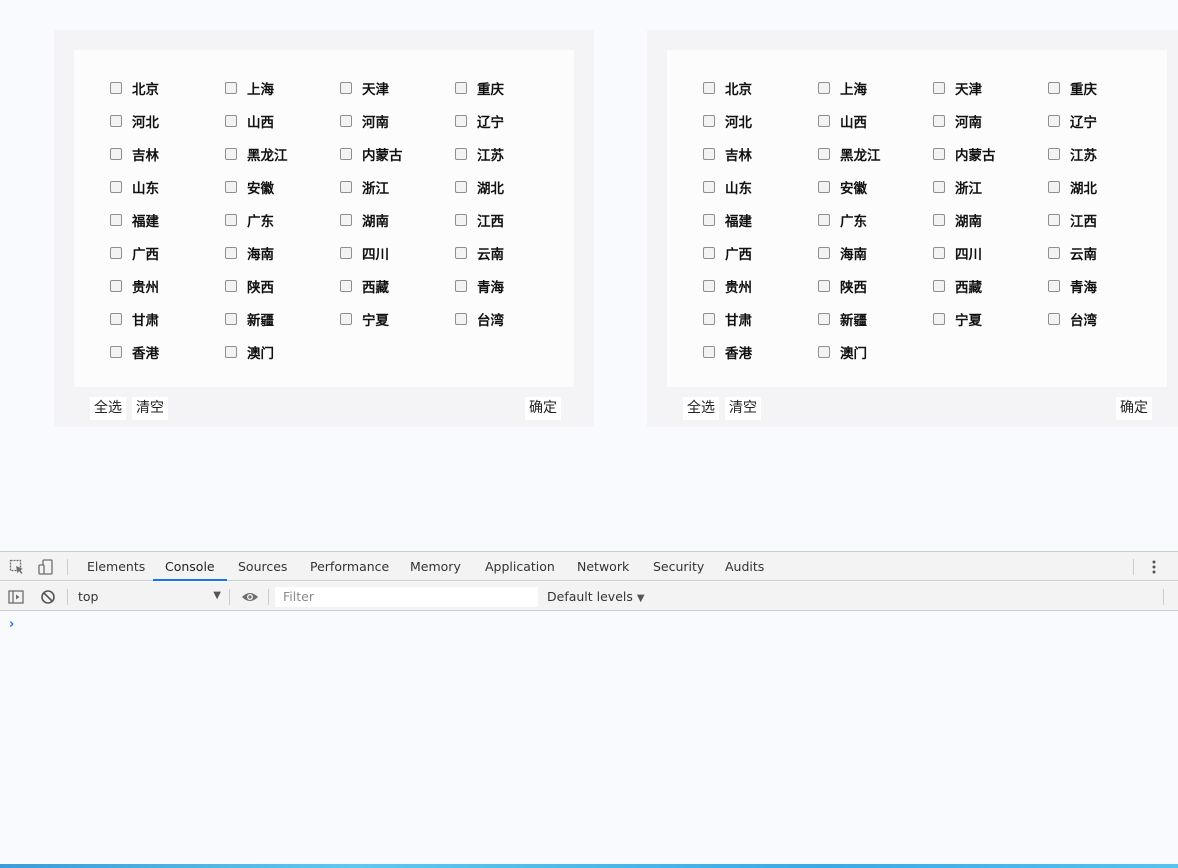 The width and height of the screenshot is (1178, 868). What do you see at coordinates (990, 252) in the screenshot?
I see `province-option: 四川` at bounding box center [990, 252].